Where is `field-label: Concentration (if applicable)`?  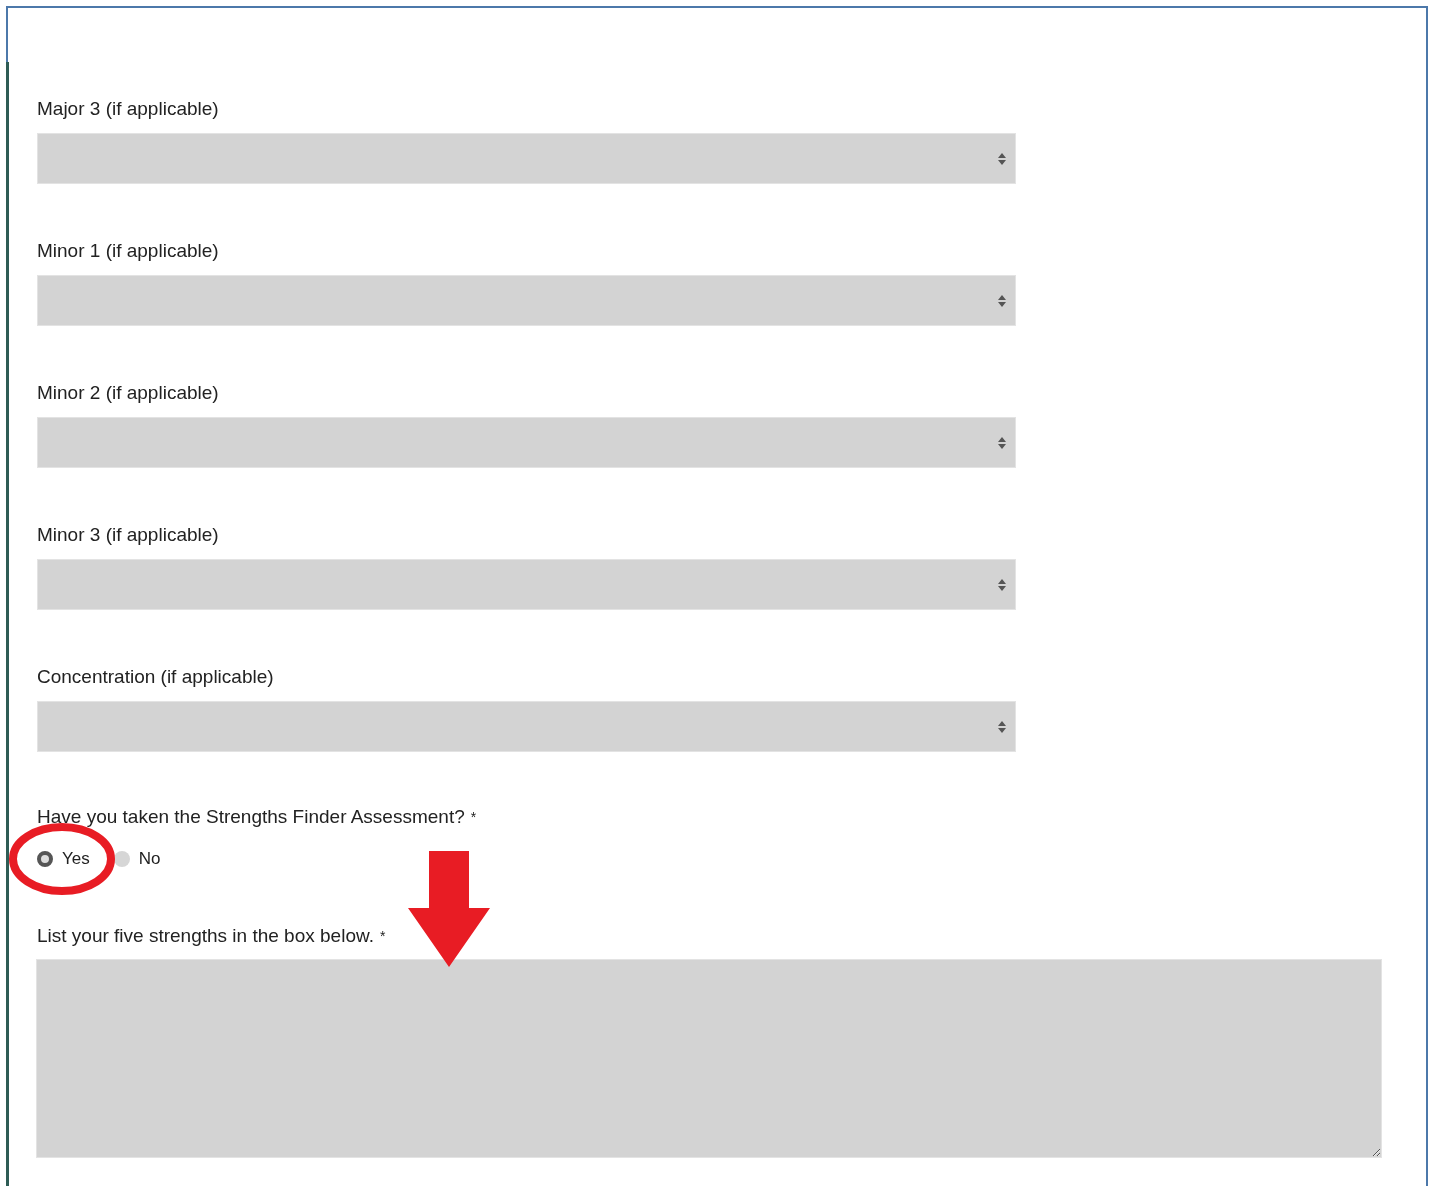 field-label: Concentration (if applicable) is located at coordinates (156, 677).